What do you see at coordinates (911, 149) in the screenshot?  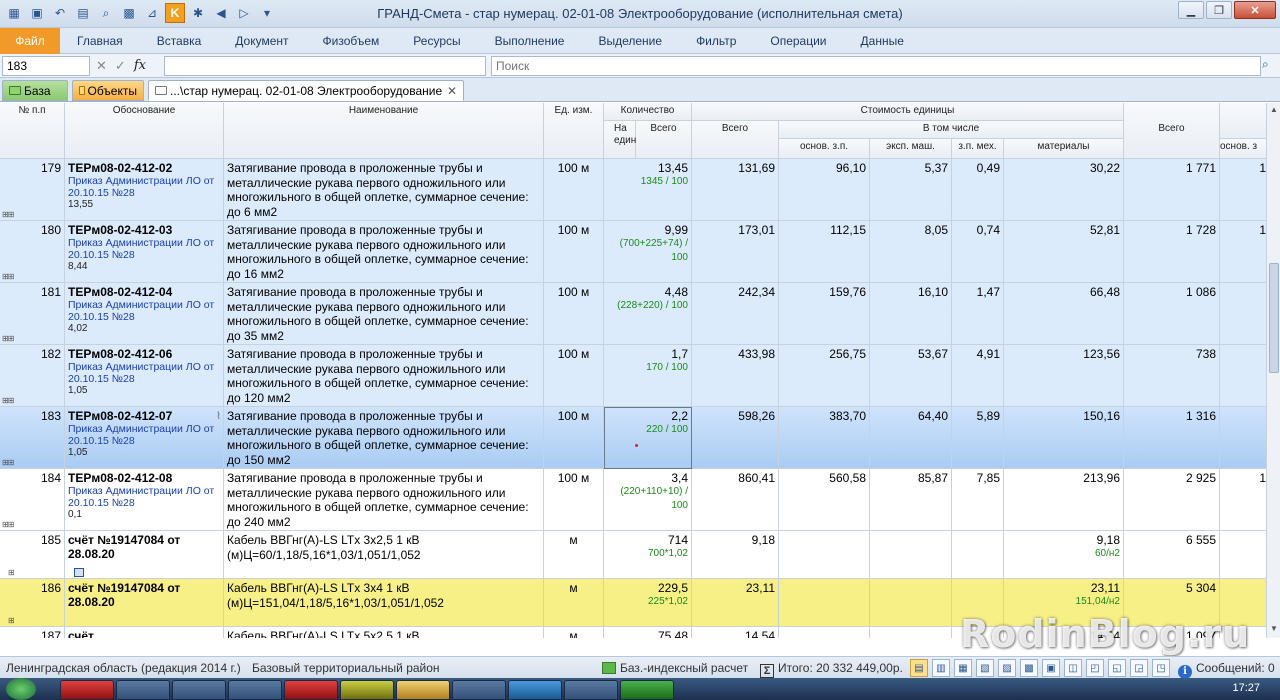 I see `header-machine-cost: эксп. маш.` at bounding box center [911, 149].